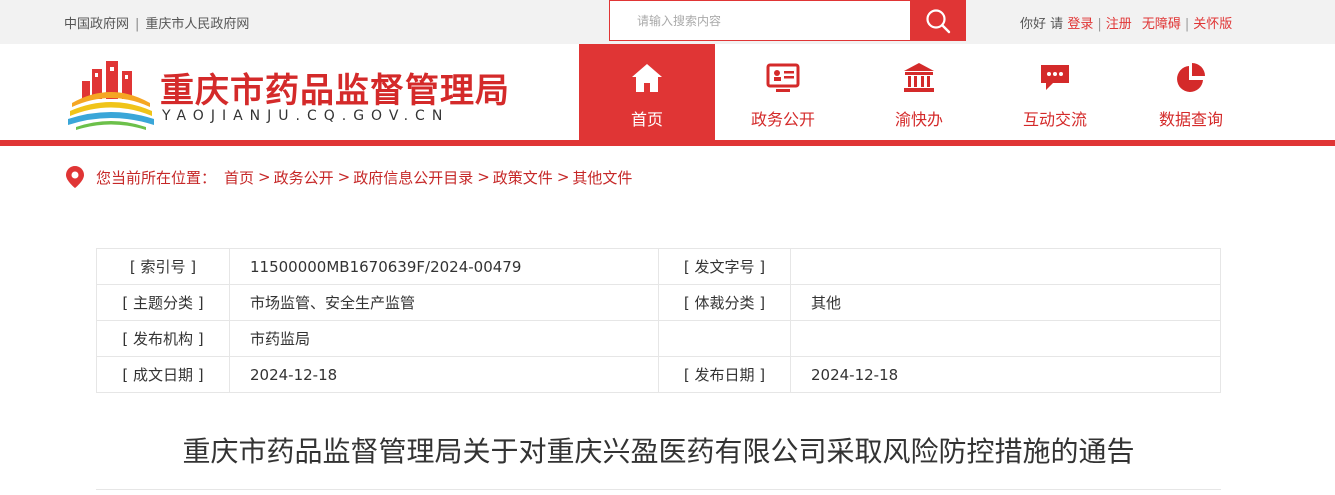 Image resolution: width=1335 pixels, height=495 pixels. What do you see at coordinates (724, 338) in the screenshot?
I see `info-key` at bounding box center [724, 338].